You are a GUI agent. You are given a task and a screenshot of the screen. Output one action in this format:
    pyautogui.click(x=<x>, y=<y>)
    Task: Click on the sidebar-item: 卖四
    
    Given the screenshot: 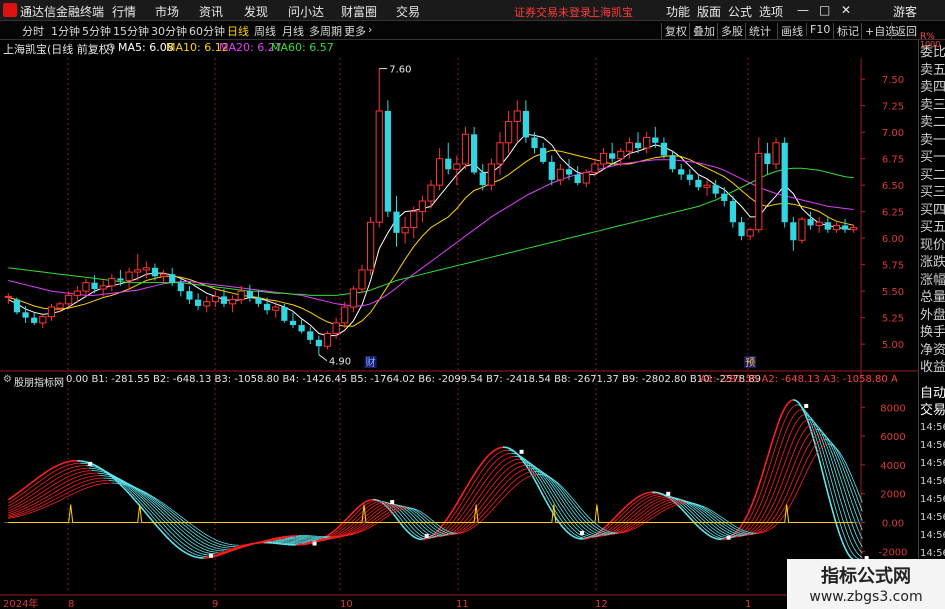 What is the action you would take?
    pyautogui.click(x=932, y=88)
    